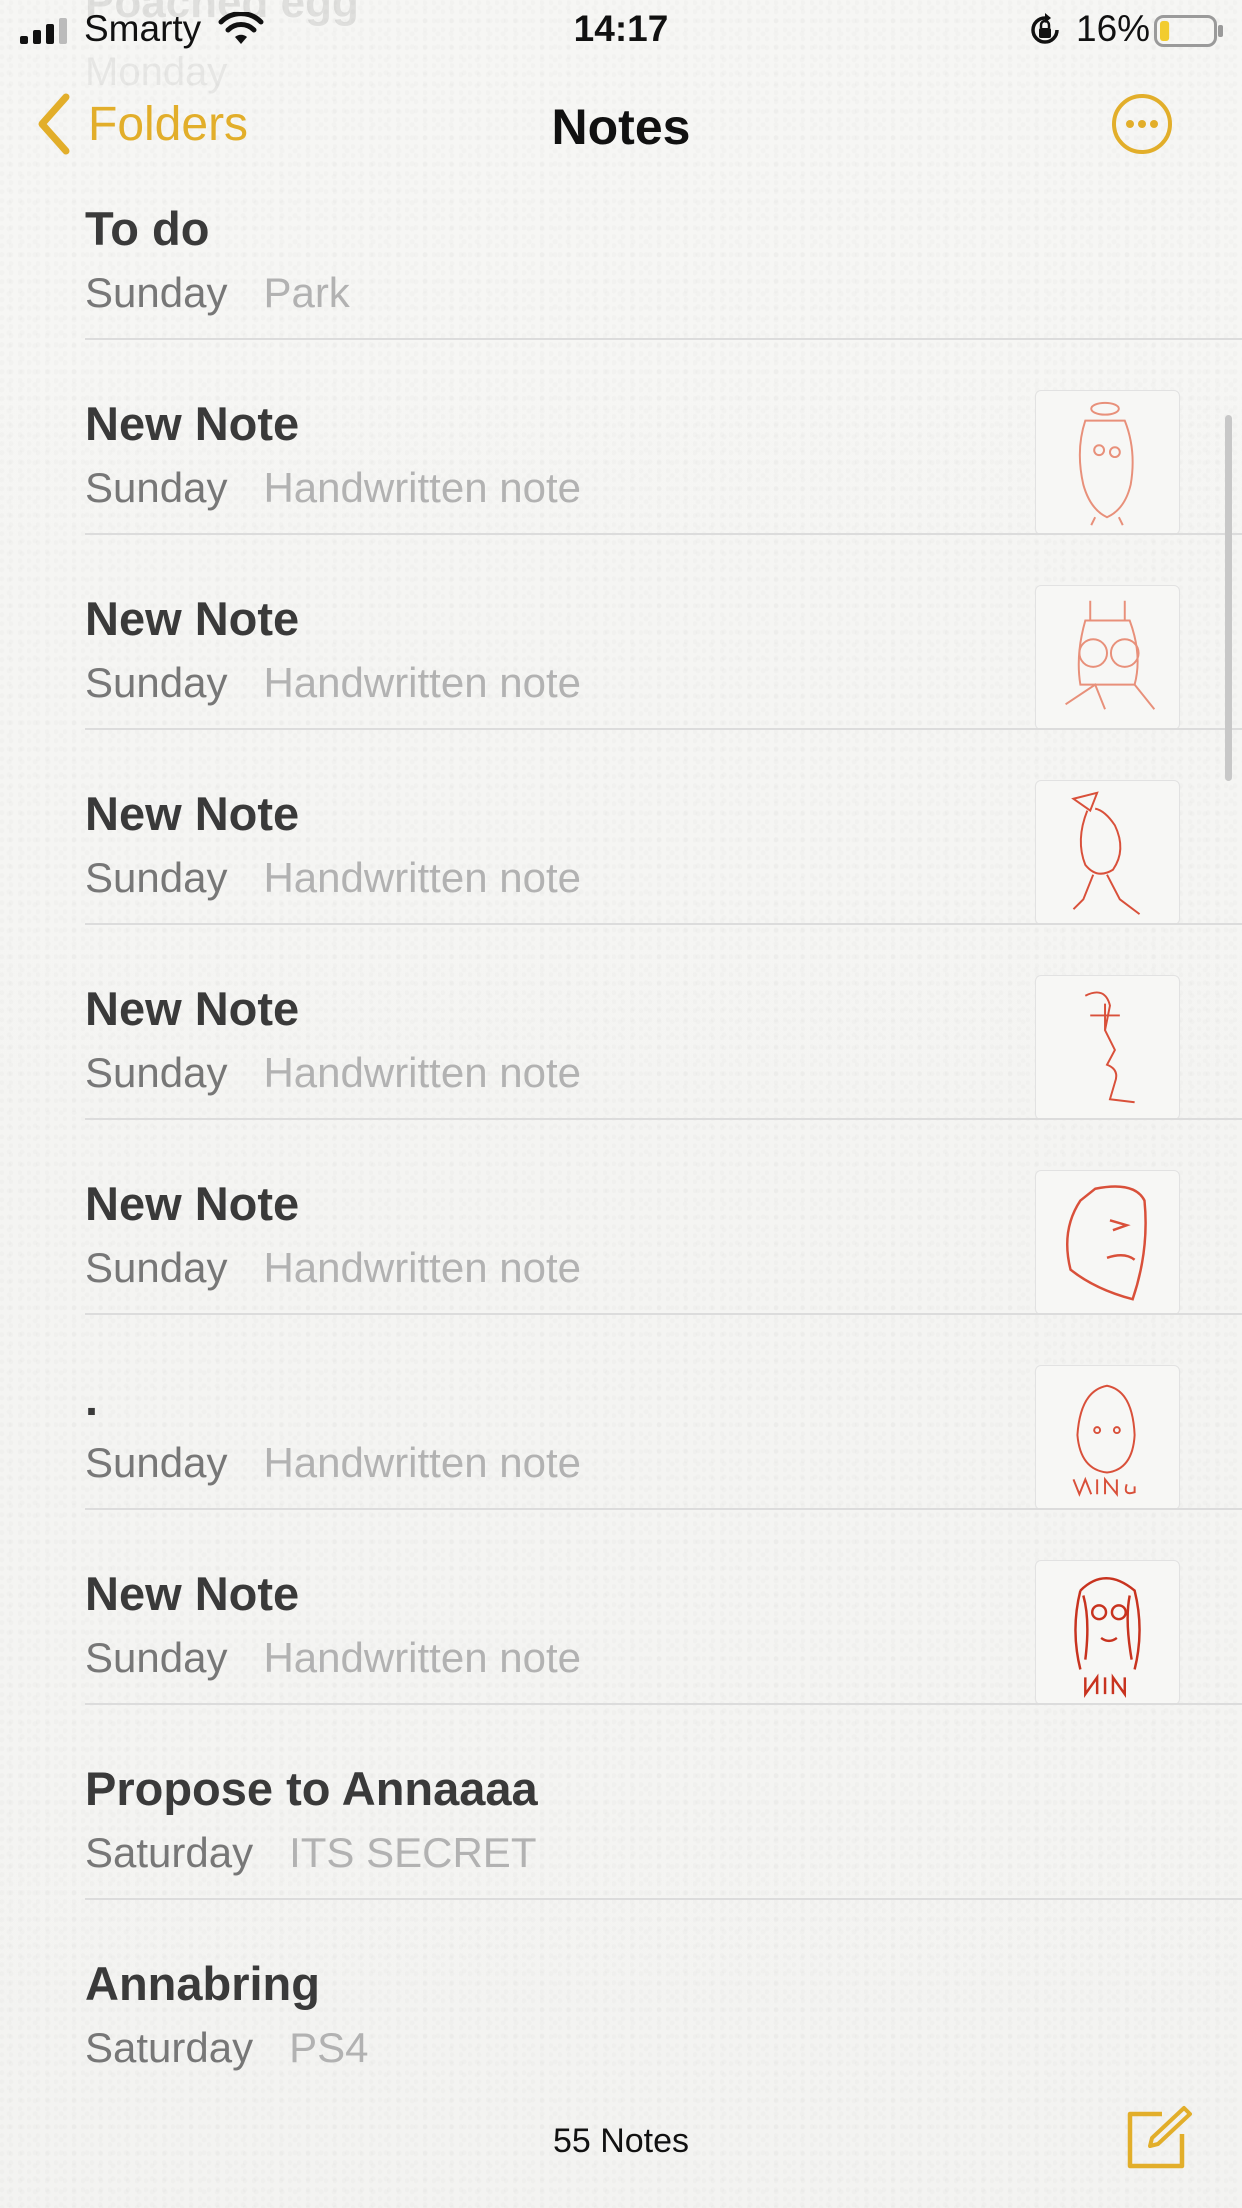  What do you see at coordinates (92, 1398) in the screenshot?
I see `note-title: .` at bounding box center [92, 1398].